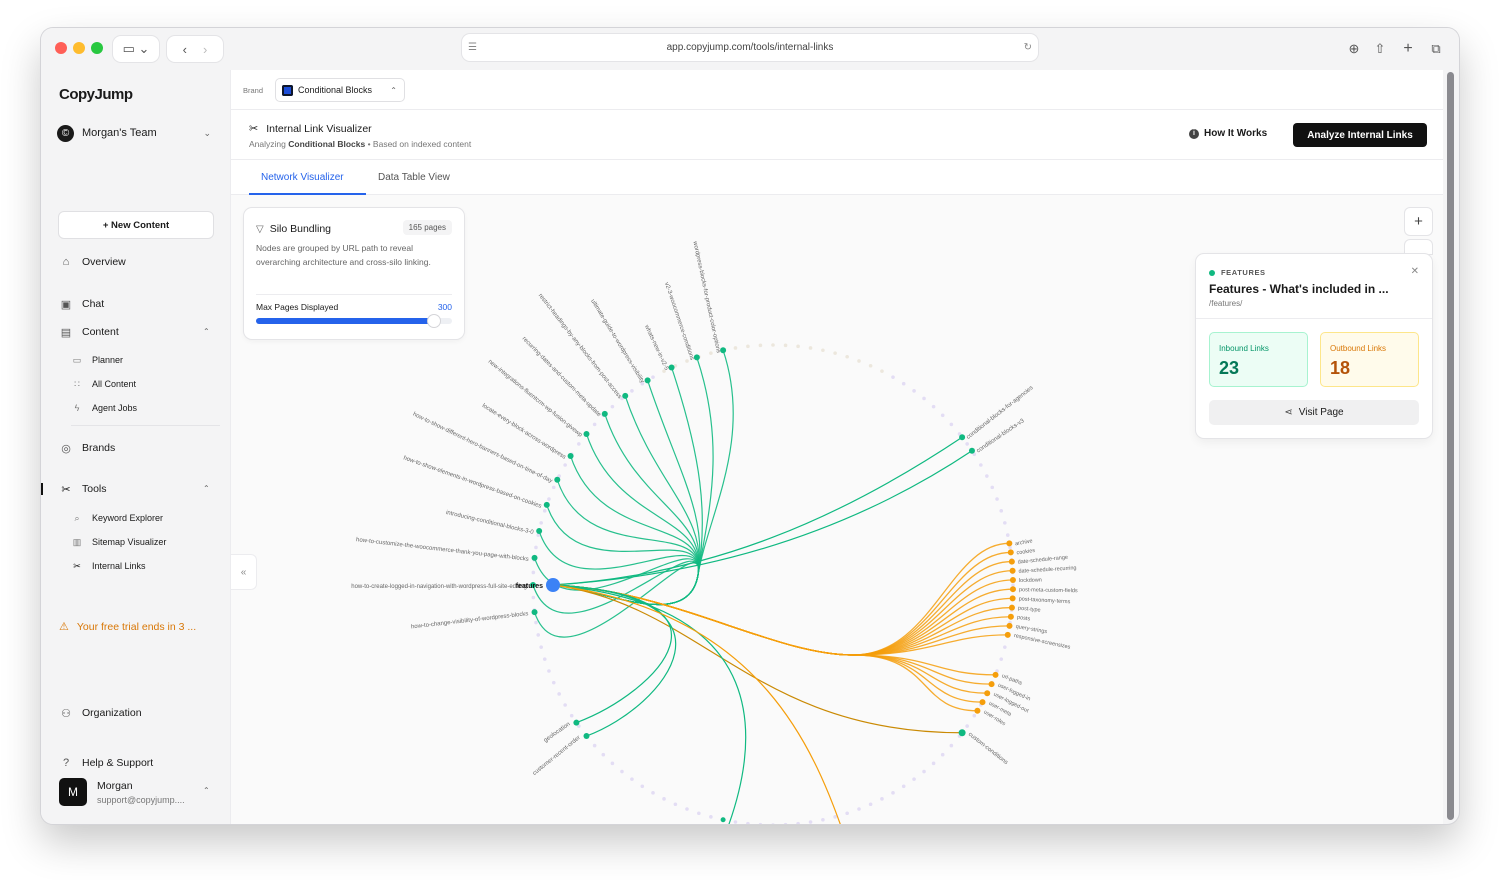  What do you see at coordinates (327, 144) in the screenshot?
I see `subtitle-brand: Conditional Blocks` at bounding box center [327, 144].